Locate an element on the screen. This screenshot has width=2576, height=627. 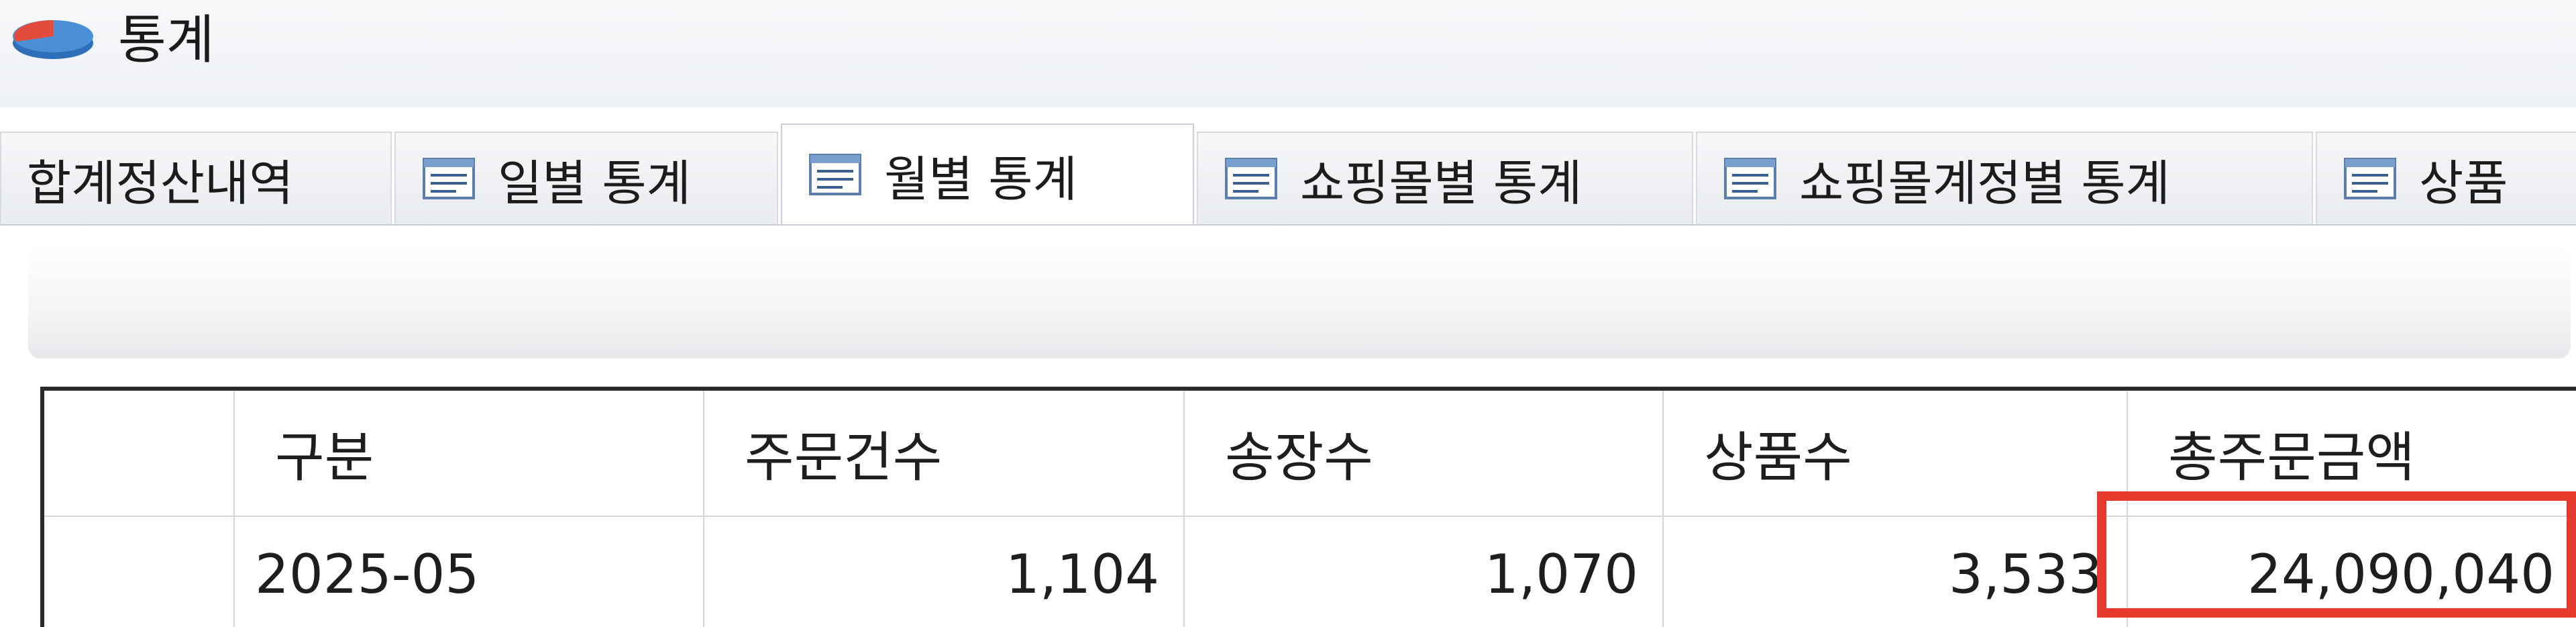
tab-label: 쇼핑몰별 통계 is located at coordinates (1441, 182).